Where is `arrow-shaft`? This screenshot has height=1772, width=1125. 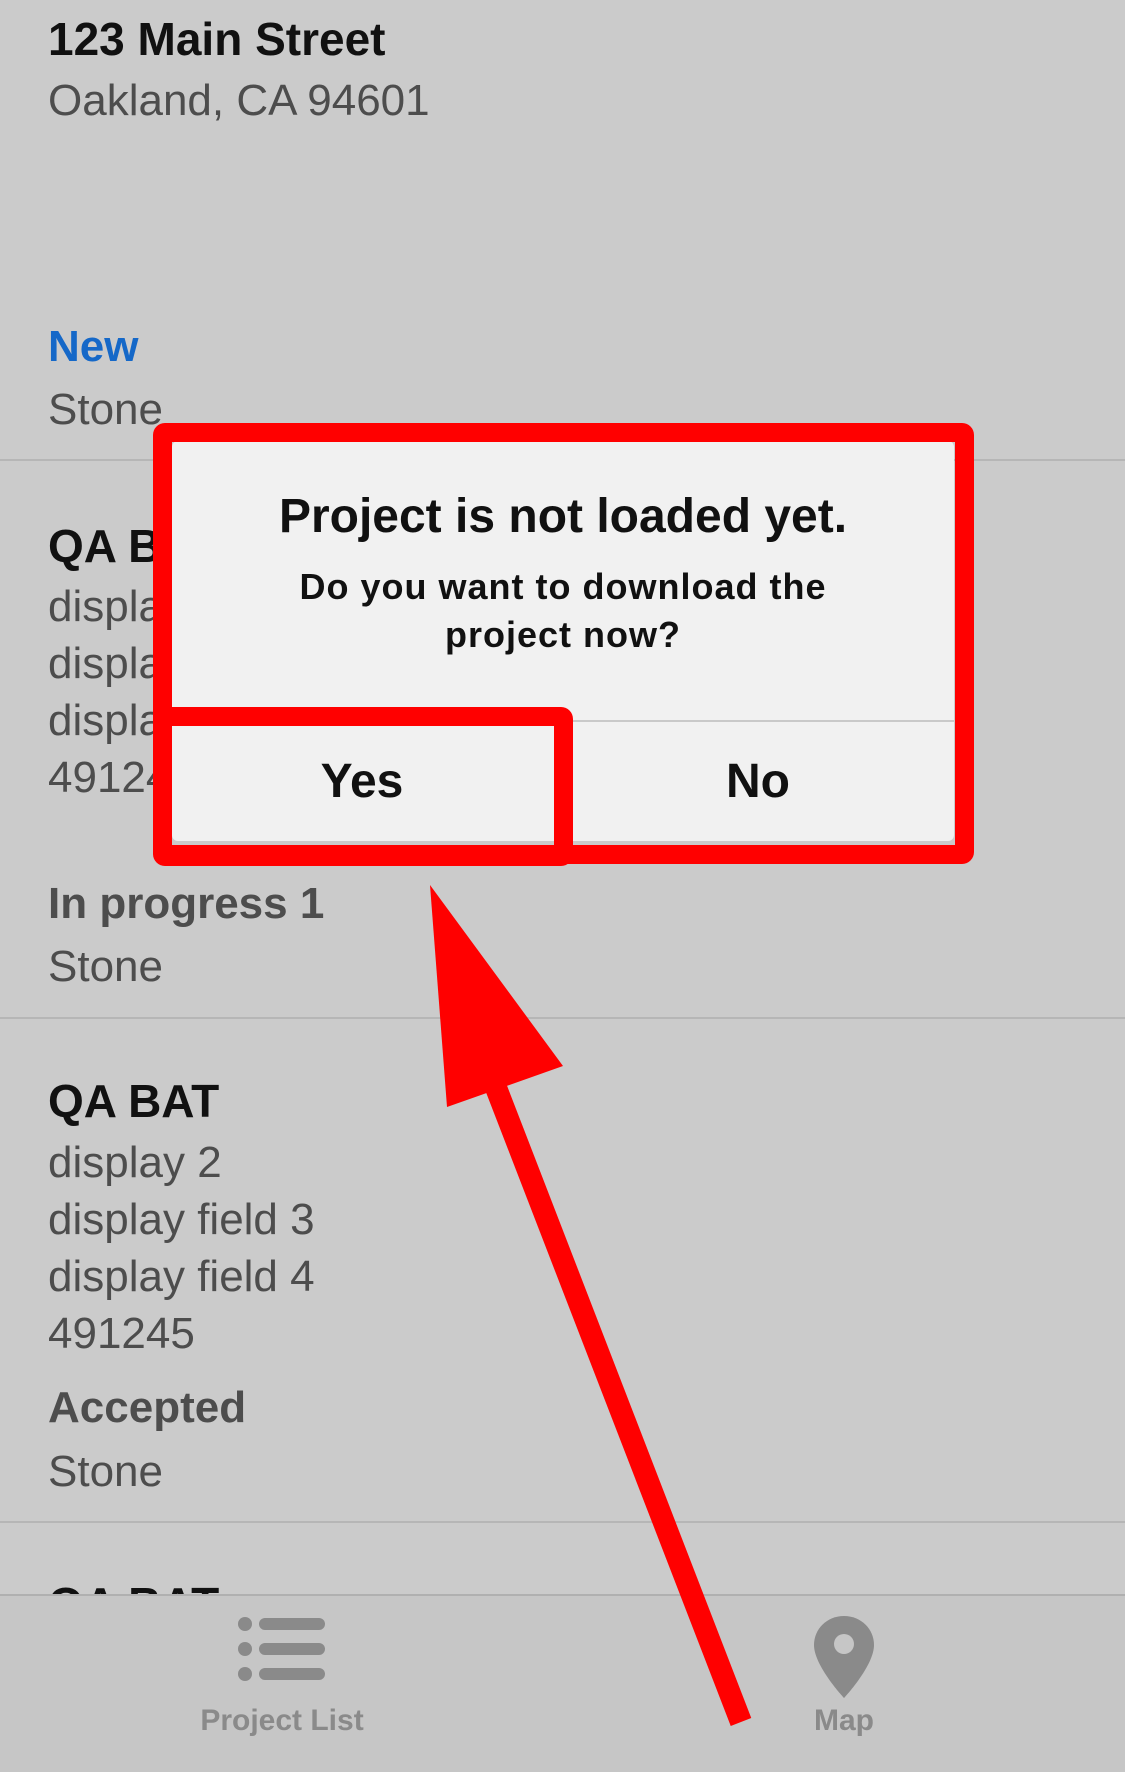 arrow-shaft is located at coordinates (603, 1366).